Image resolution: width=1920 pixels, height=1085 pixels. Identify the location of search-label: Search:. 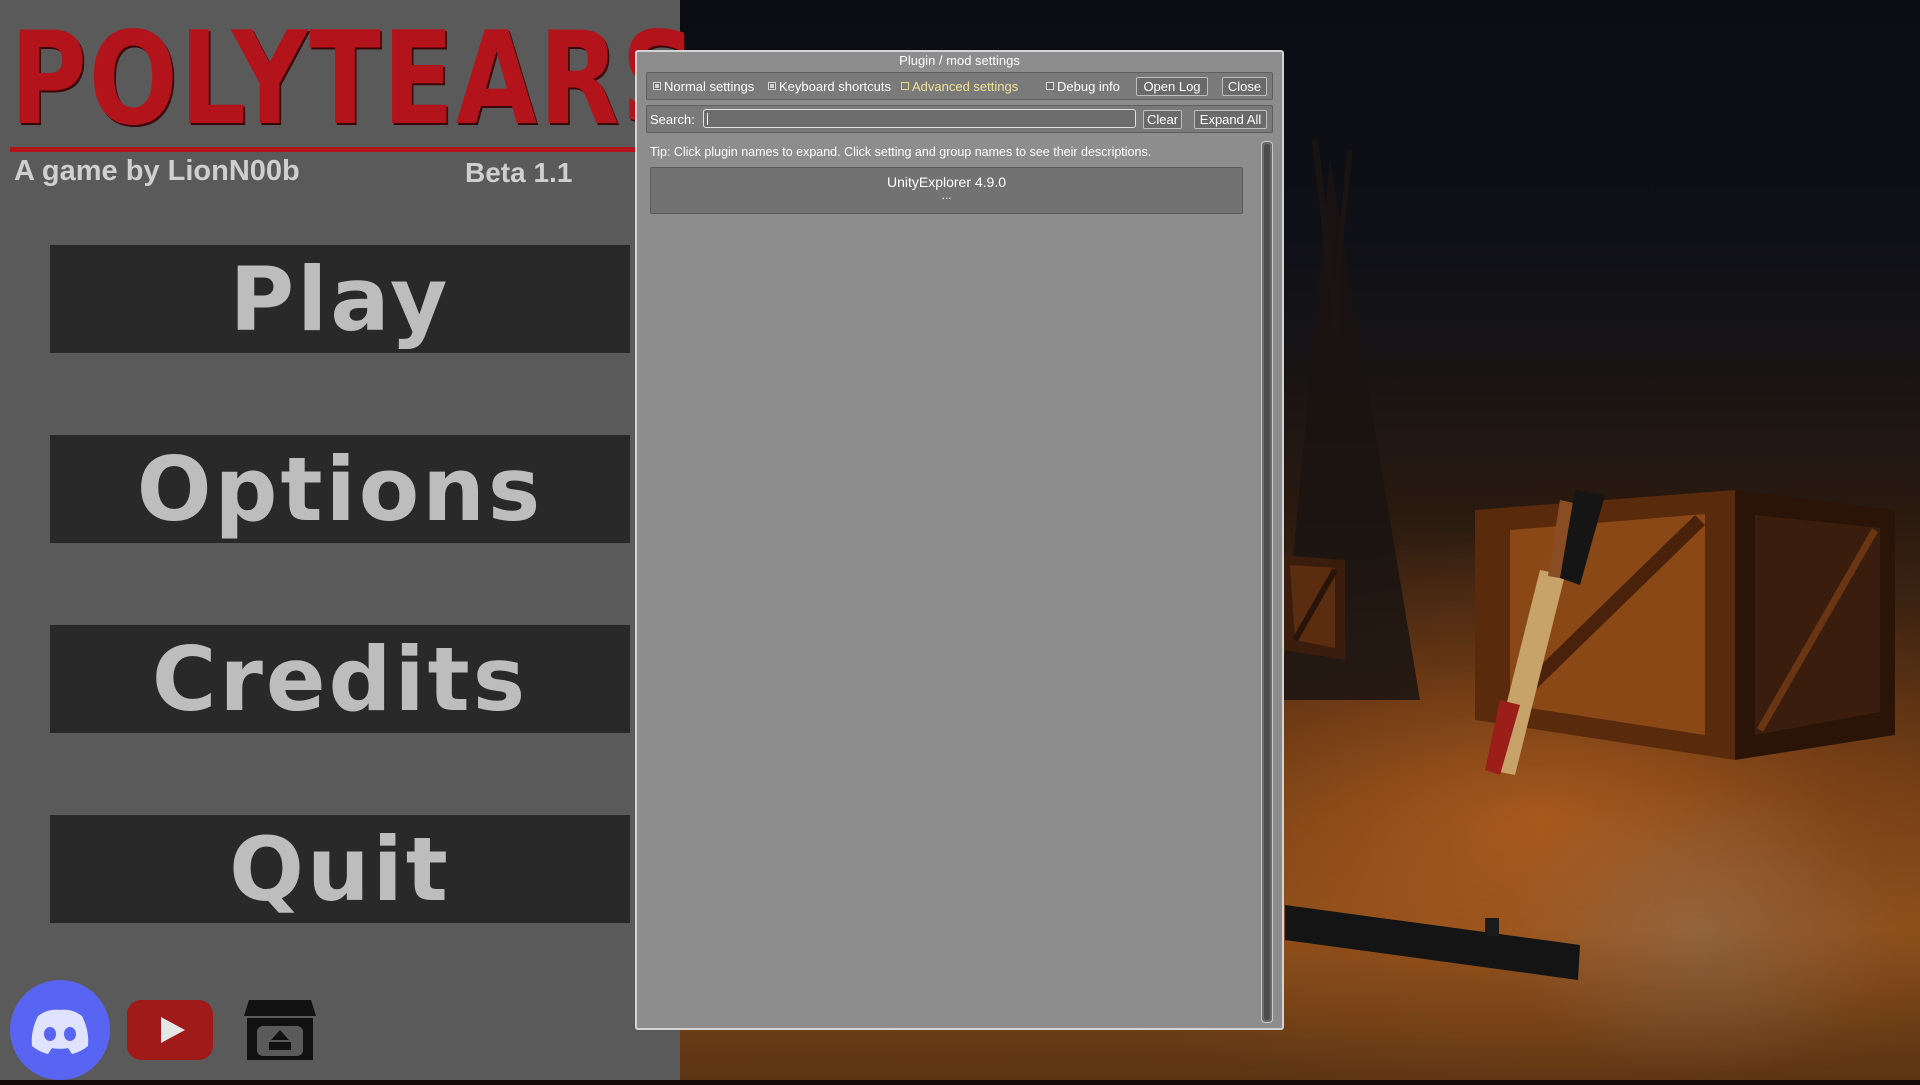
(672, 119).